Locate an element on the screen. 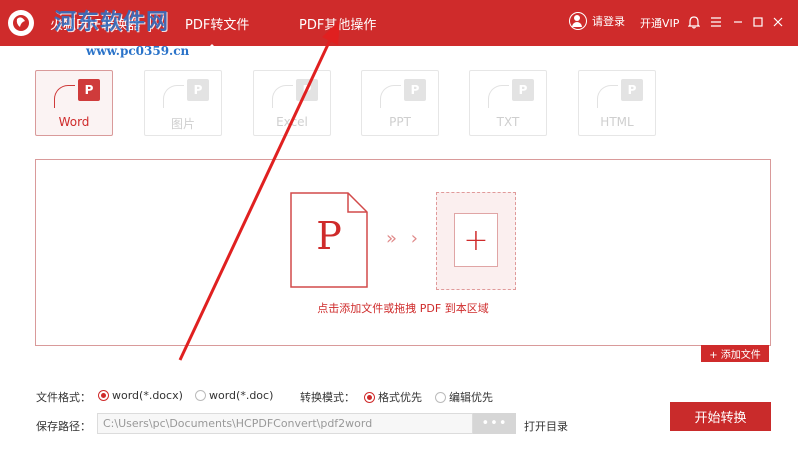 The image size is (798, 462). notification-bell-icon is located at coordinates (694, 22).